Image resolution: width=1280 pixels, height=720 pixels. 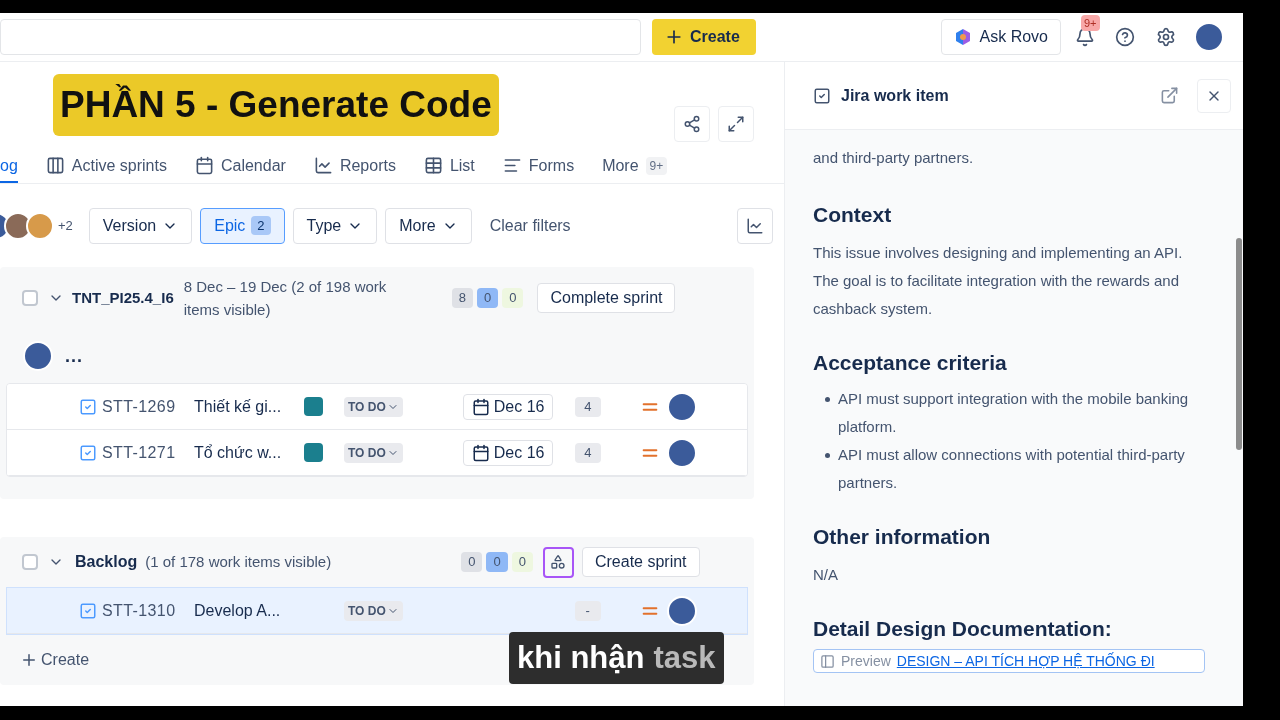 What do you see at coordinates (433, 165) in the screenshot?
I see `table-icon` at bounding box center [433, 165].